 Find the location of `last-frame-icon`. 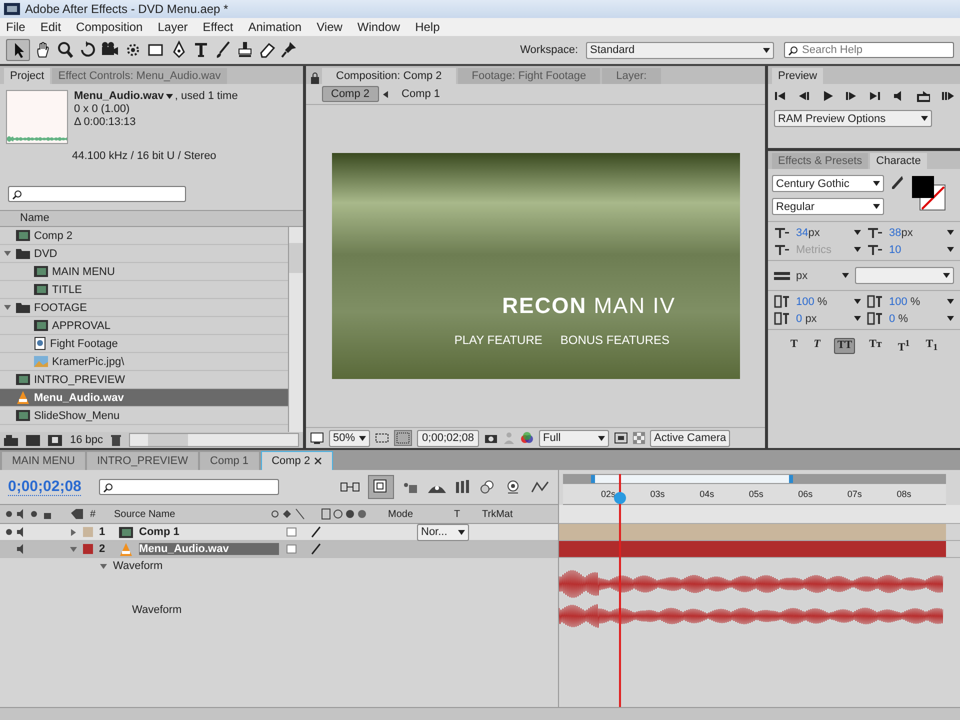

last-frame-icon is located at coordinates (875, 96).